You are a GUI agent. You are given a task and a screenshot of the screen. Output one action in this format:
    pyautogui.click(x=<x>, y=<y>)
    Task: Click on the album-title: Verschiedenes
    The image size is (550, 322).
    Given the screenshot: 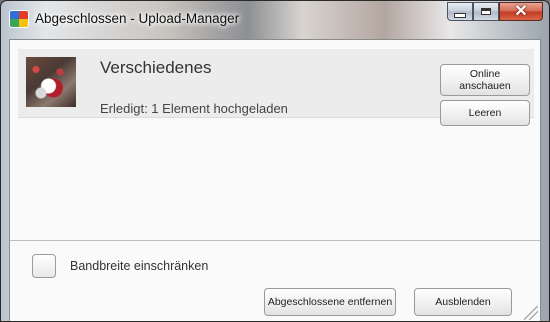 What is the action you would take?
    pyautogui.click(x=156, y=67)
    